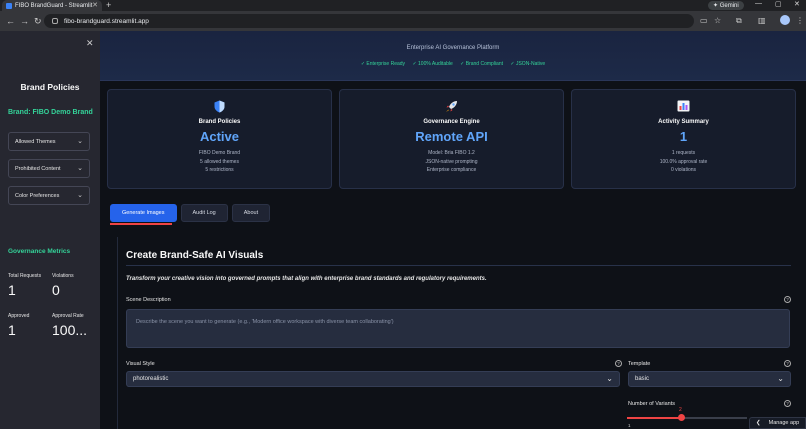 This screenshot has height=429, width=806. Describe the element at coordinates (785, 20) in the screenshot. I see `profile-avatar` at that location.